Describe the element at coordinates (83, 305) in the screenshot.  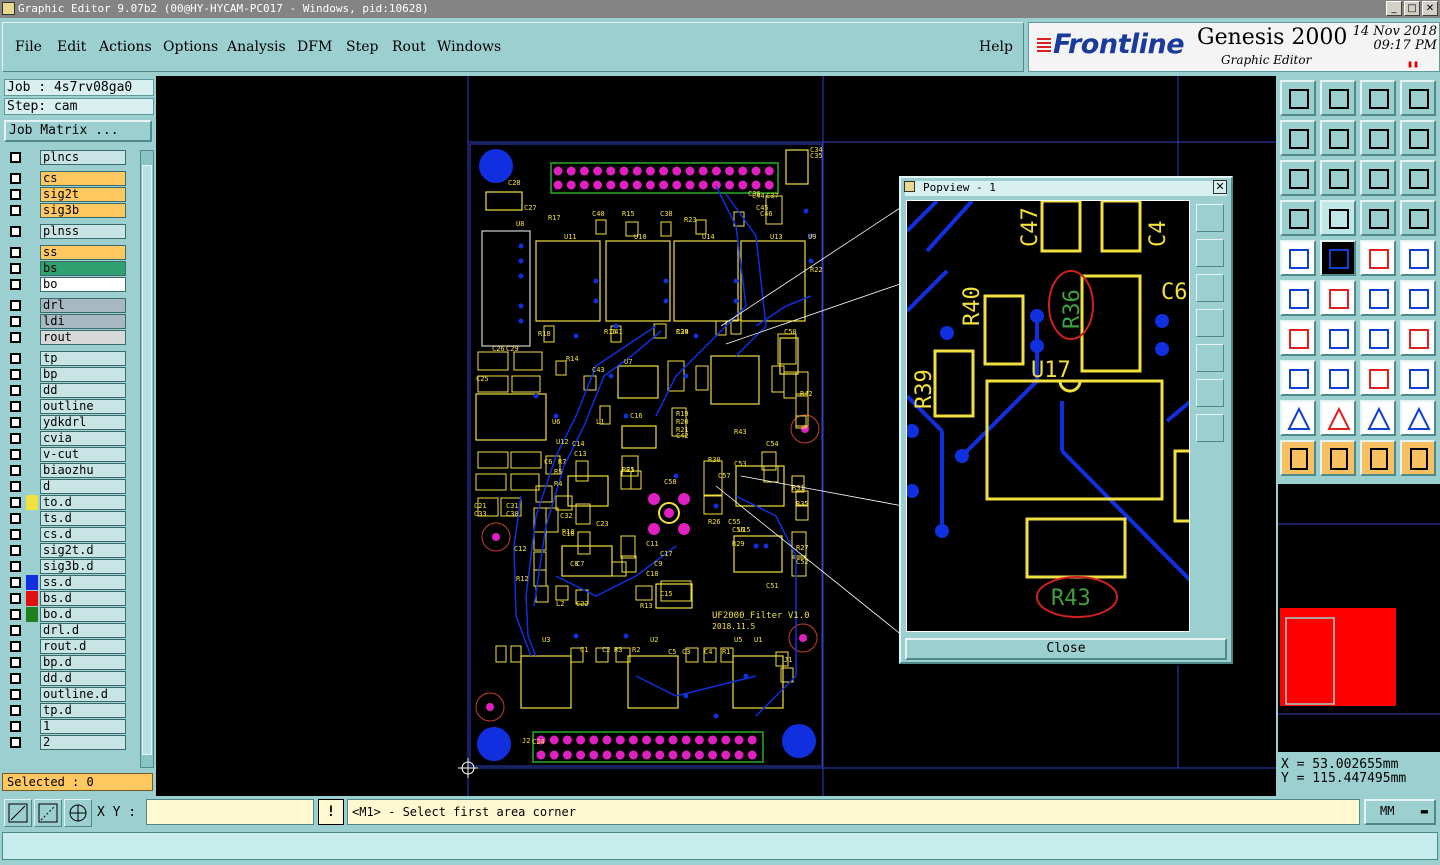
I see `layer-name: drl` at that location.